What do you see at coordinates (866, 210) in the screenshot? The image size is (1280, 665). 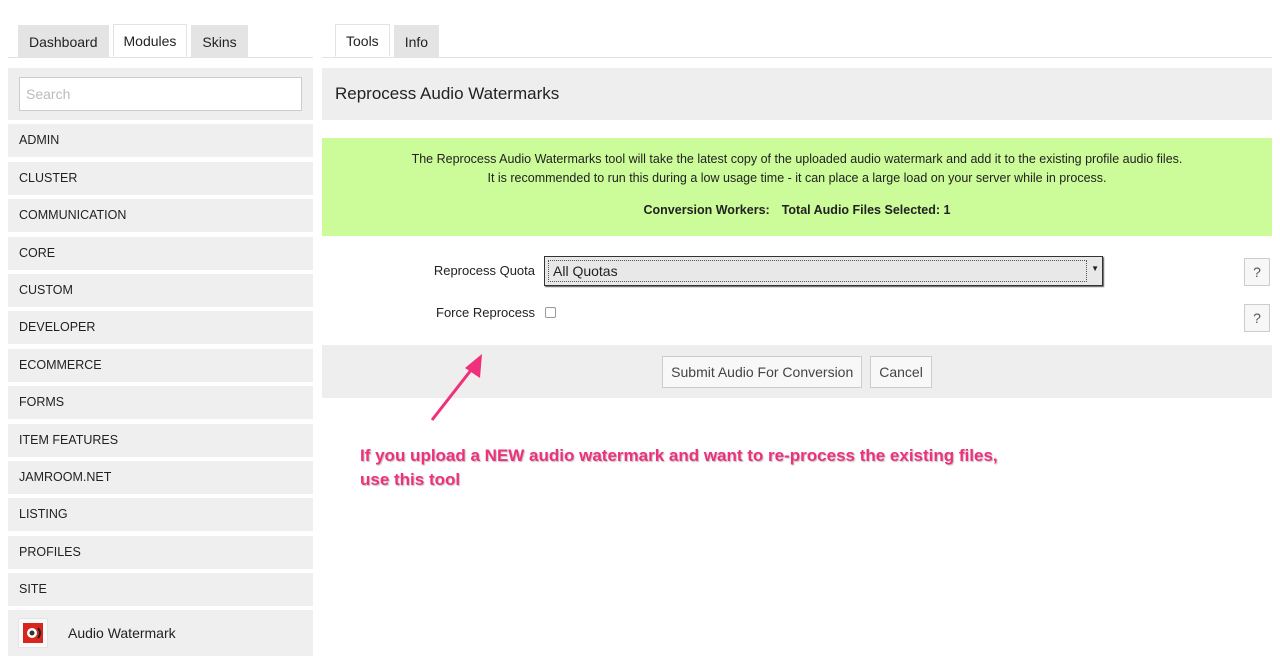 I see `total-files: Total Audio Files Selected: 1` at bounding box center [866, 210].